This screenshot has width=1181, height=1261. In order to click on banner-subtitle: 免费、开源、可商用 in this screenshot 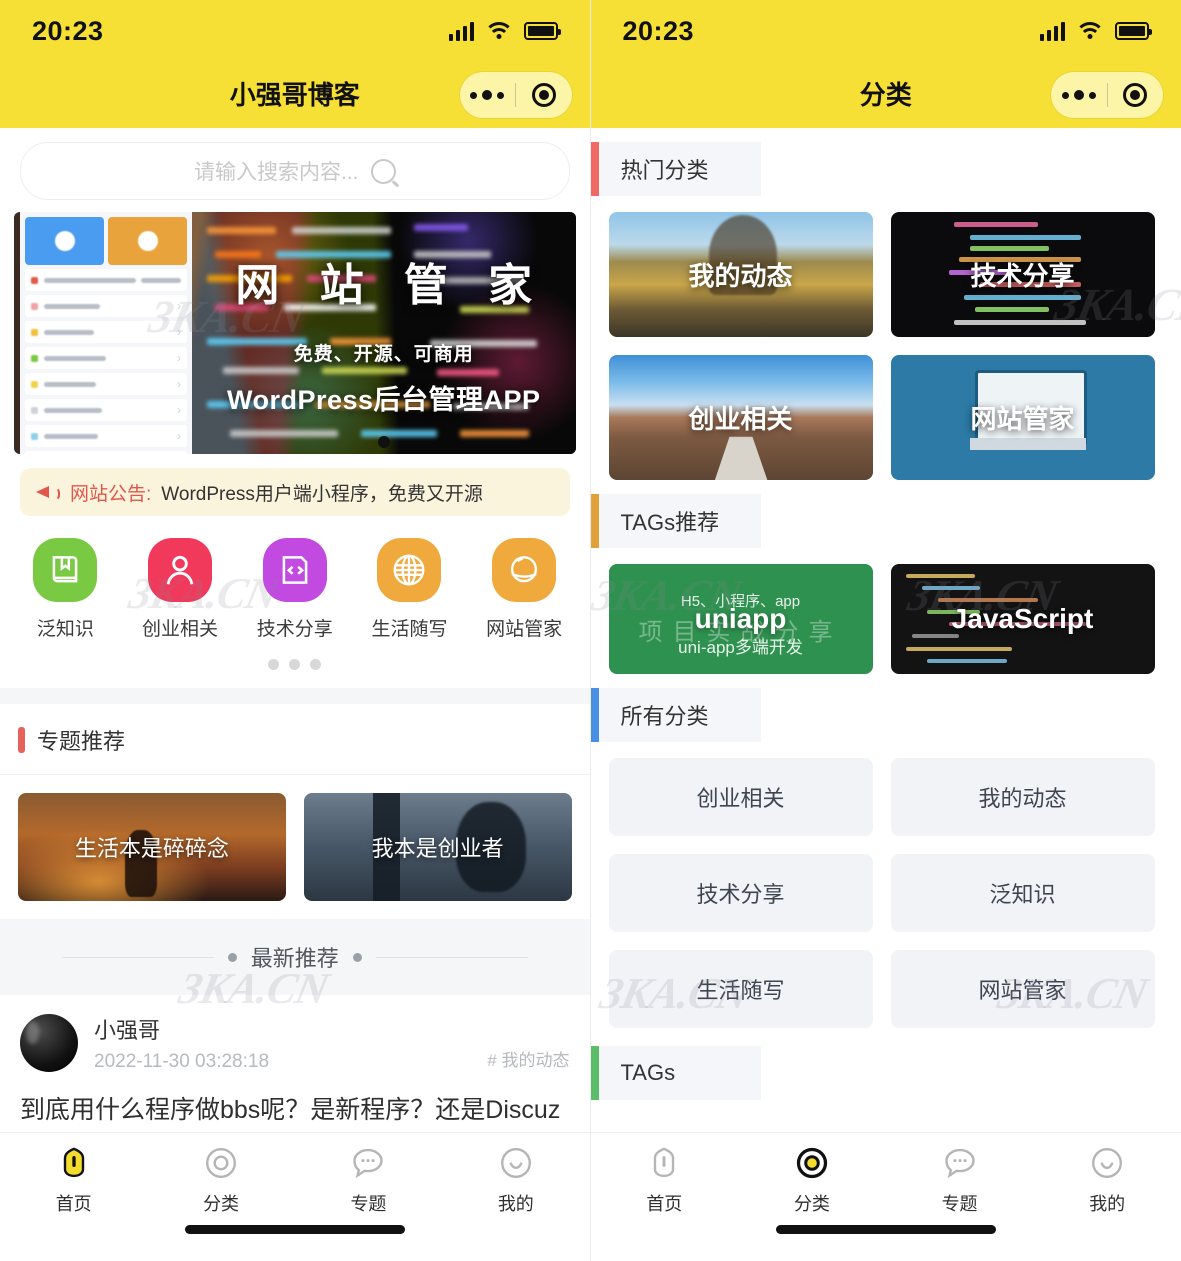, I will do `click(383, 354)`.